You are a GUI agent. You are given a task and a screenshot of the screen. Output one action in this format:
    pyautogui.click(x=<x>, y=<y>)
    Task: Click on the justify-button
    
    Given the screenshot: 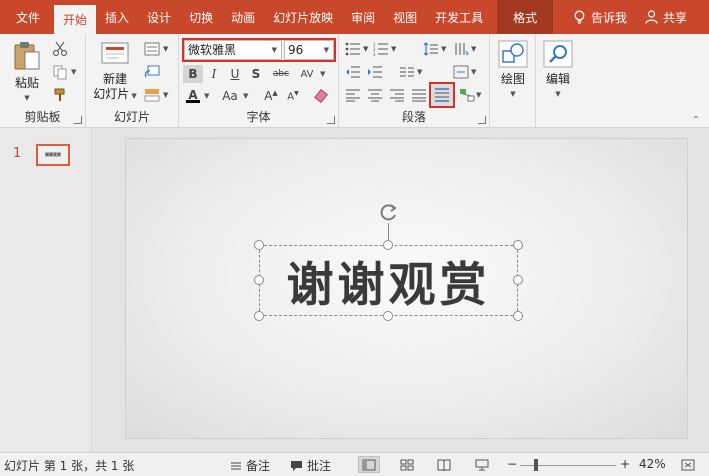 What is the action you would take?
    pyautogui.click(x=419, y=95)
    